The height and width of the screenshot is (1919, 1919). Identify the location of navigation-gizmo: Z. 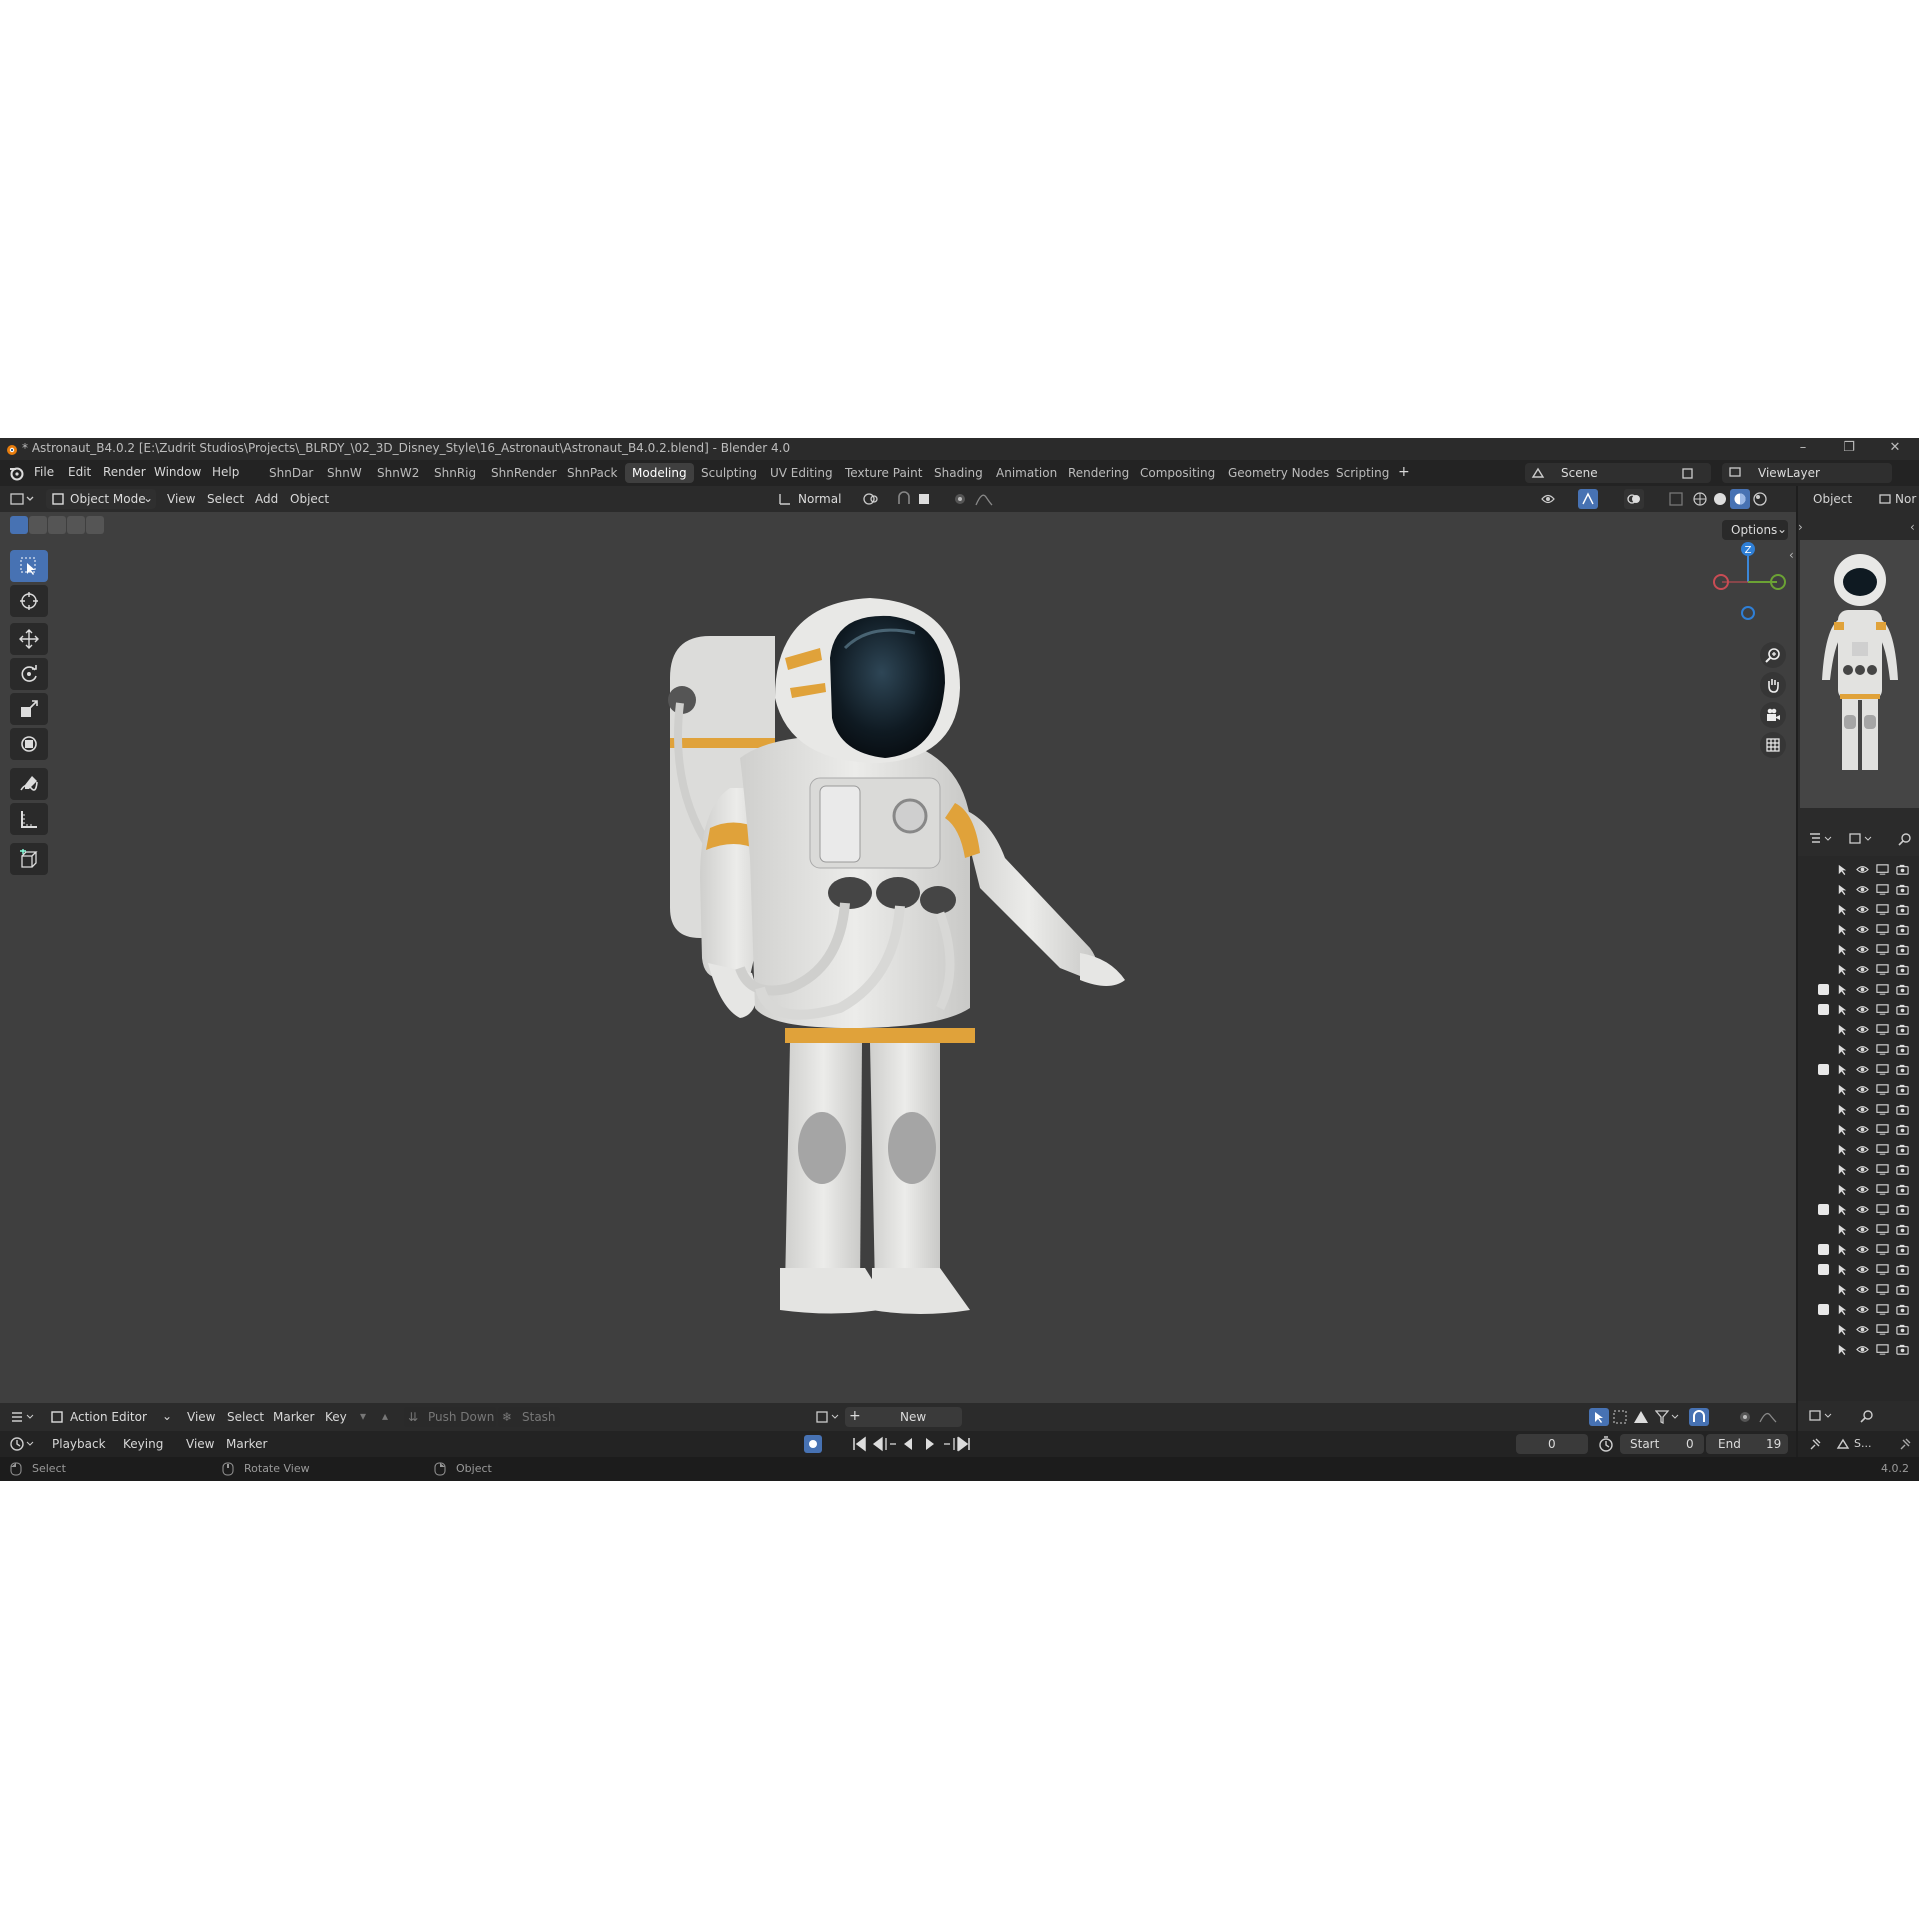
(1748, 582).